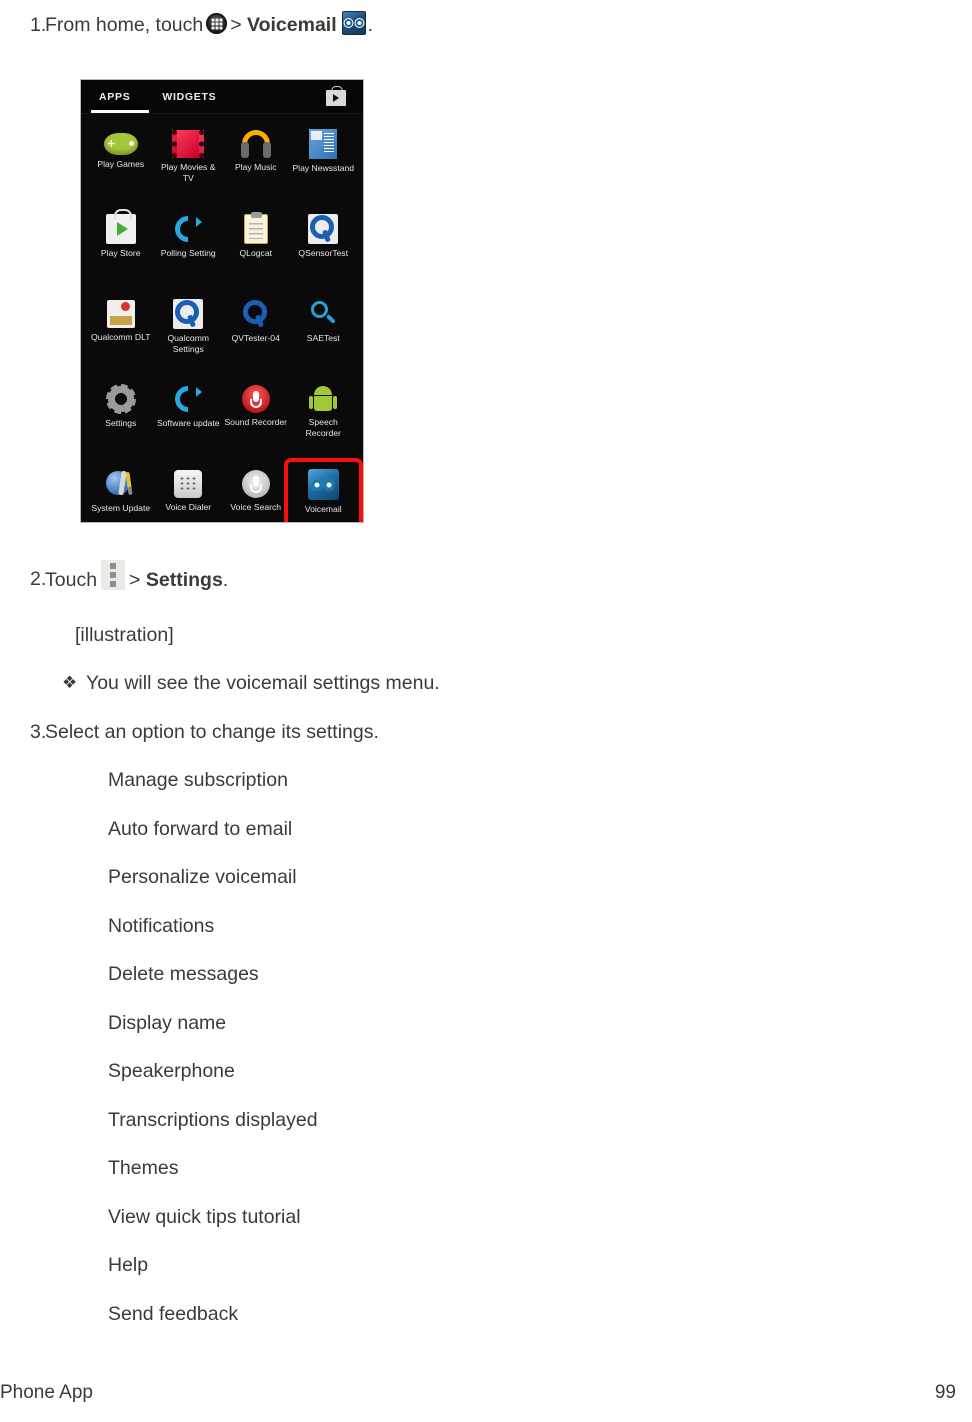 Image resolution: width=972 pixels, height=1422 pixels. Describe the element at coordinates (121, 165) in the screenshot. I see `app-item: Play Games` at that location.